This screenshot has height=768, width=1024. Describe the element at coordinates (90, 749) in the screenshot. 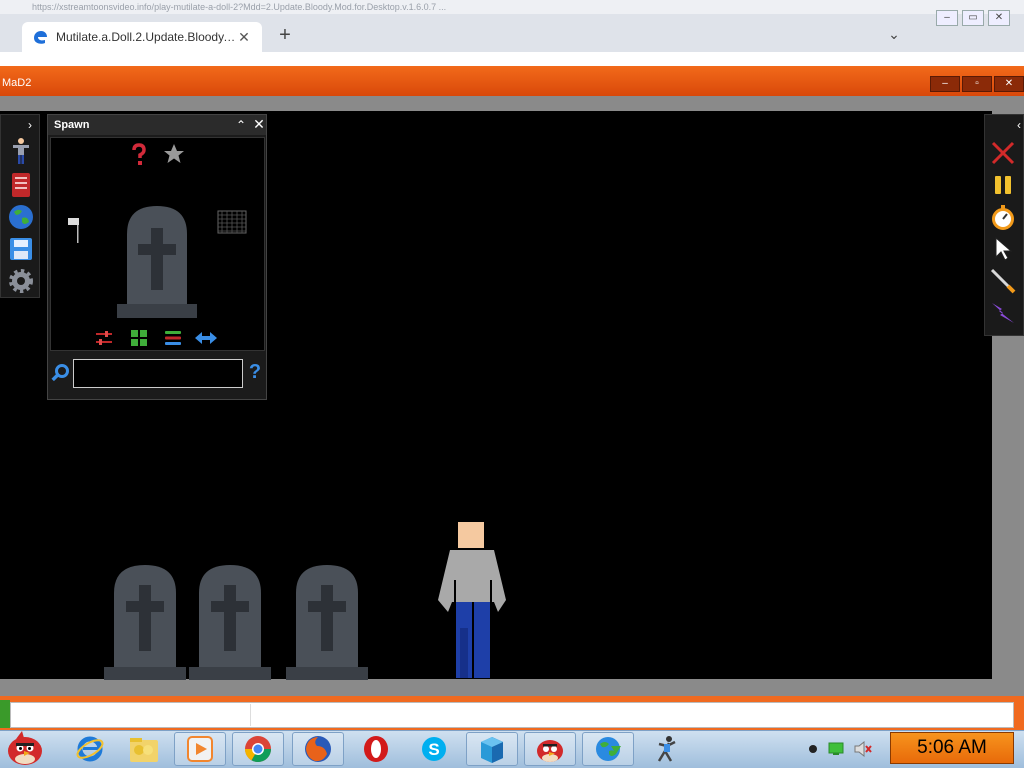

I see `internet-explorer-icon` at that location.